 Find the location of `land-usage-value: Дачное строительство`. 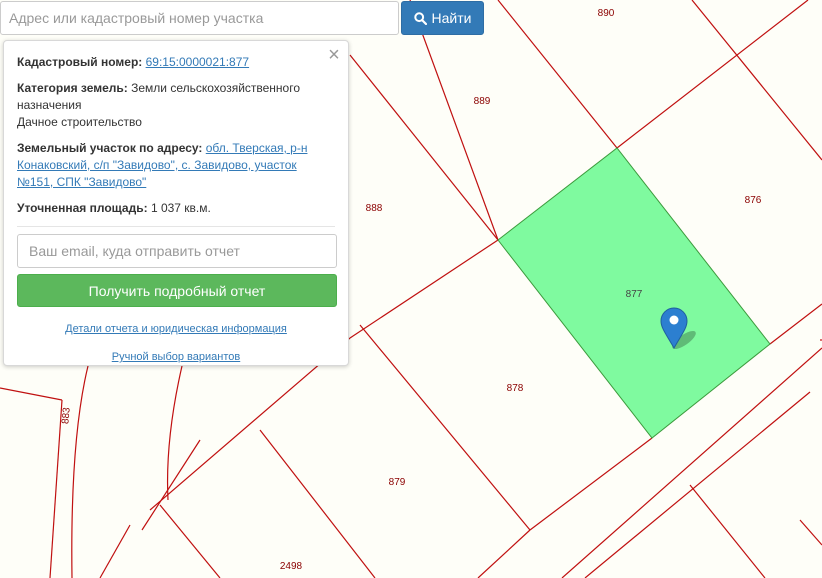

land-usage-value: Дачное строительство is located at coordinates (79, 122).